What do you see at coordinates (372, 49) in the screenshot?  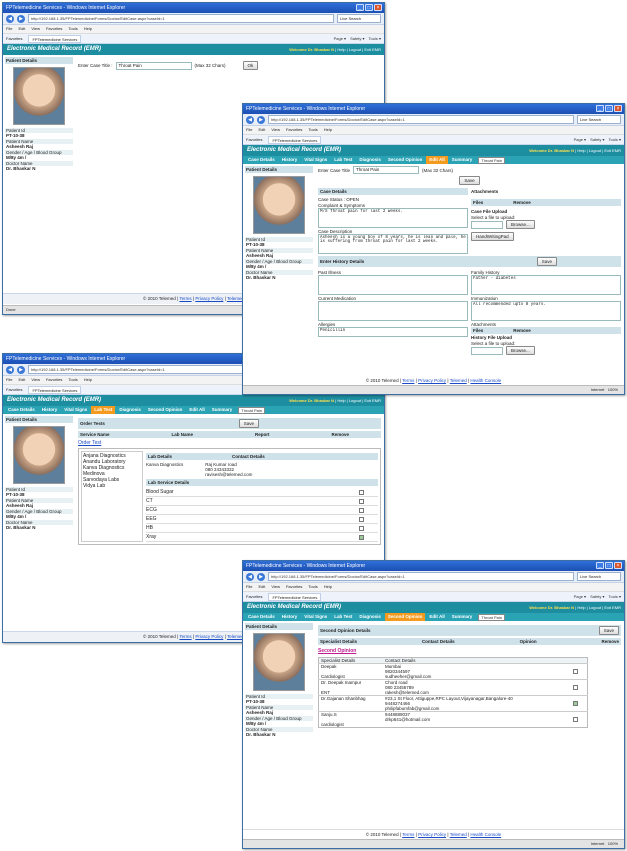 I see `exit-link: Exit EMR` at bounding box center [372, 49].